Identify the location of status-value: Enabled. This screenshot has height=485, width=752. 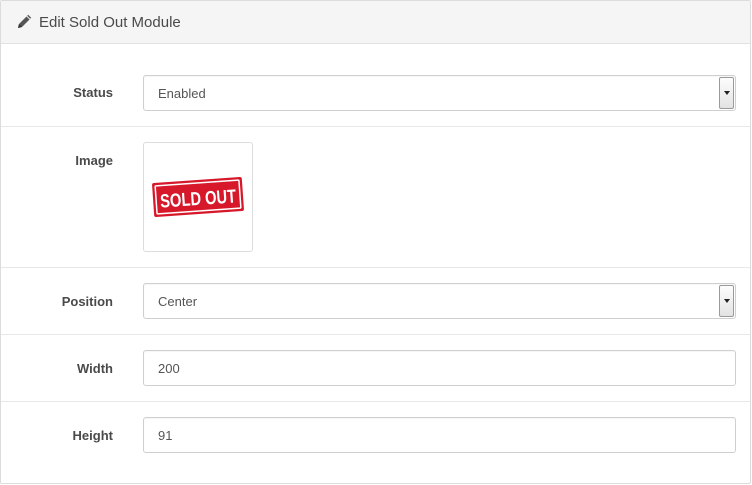
(182, 93).